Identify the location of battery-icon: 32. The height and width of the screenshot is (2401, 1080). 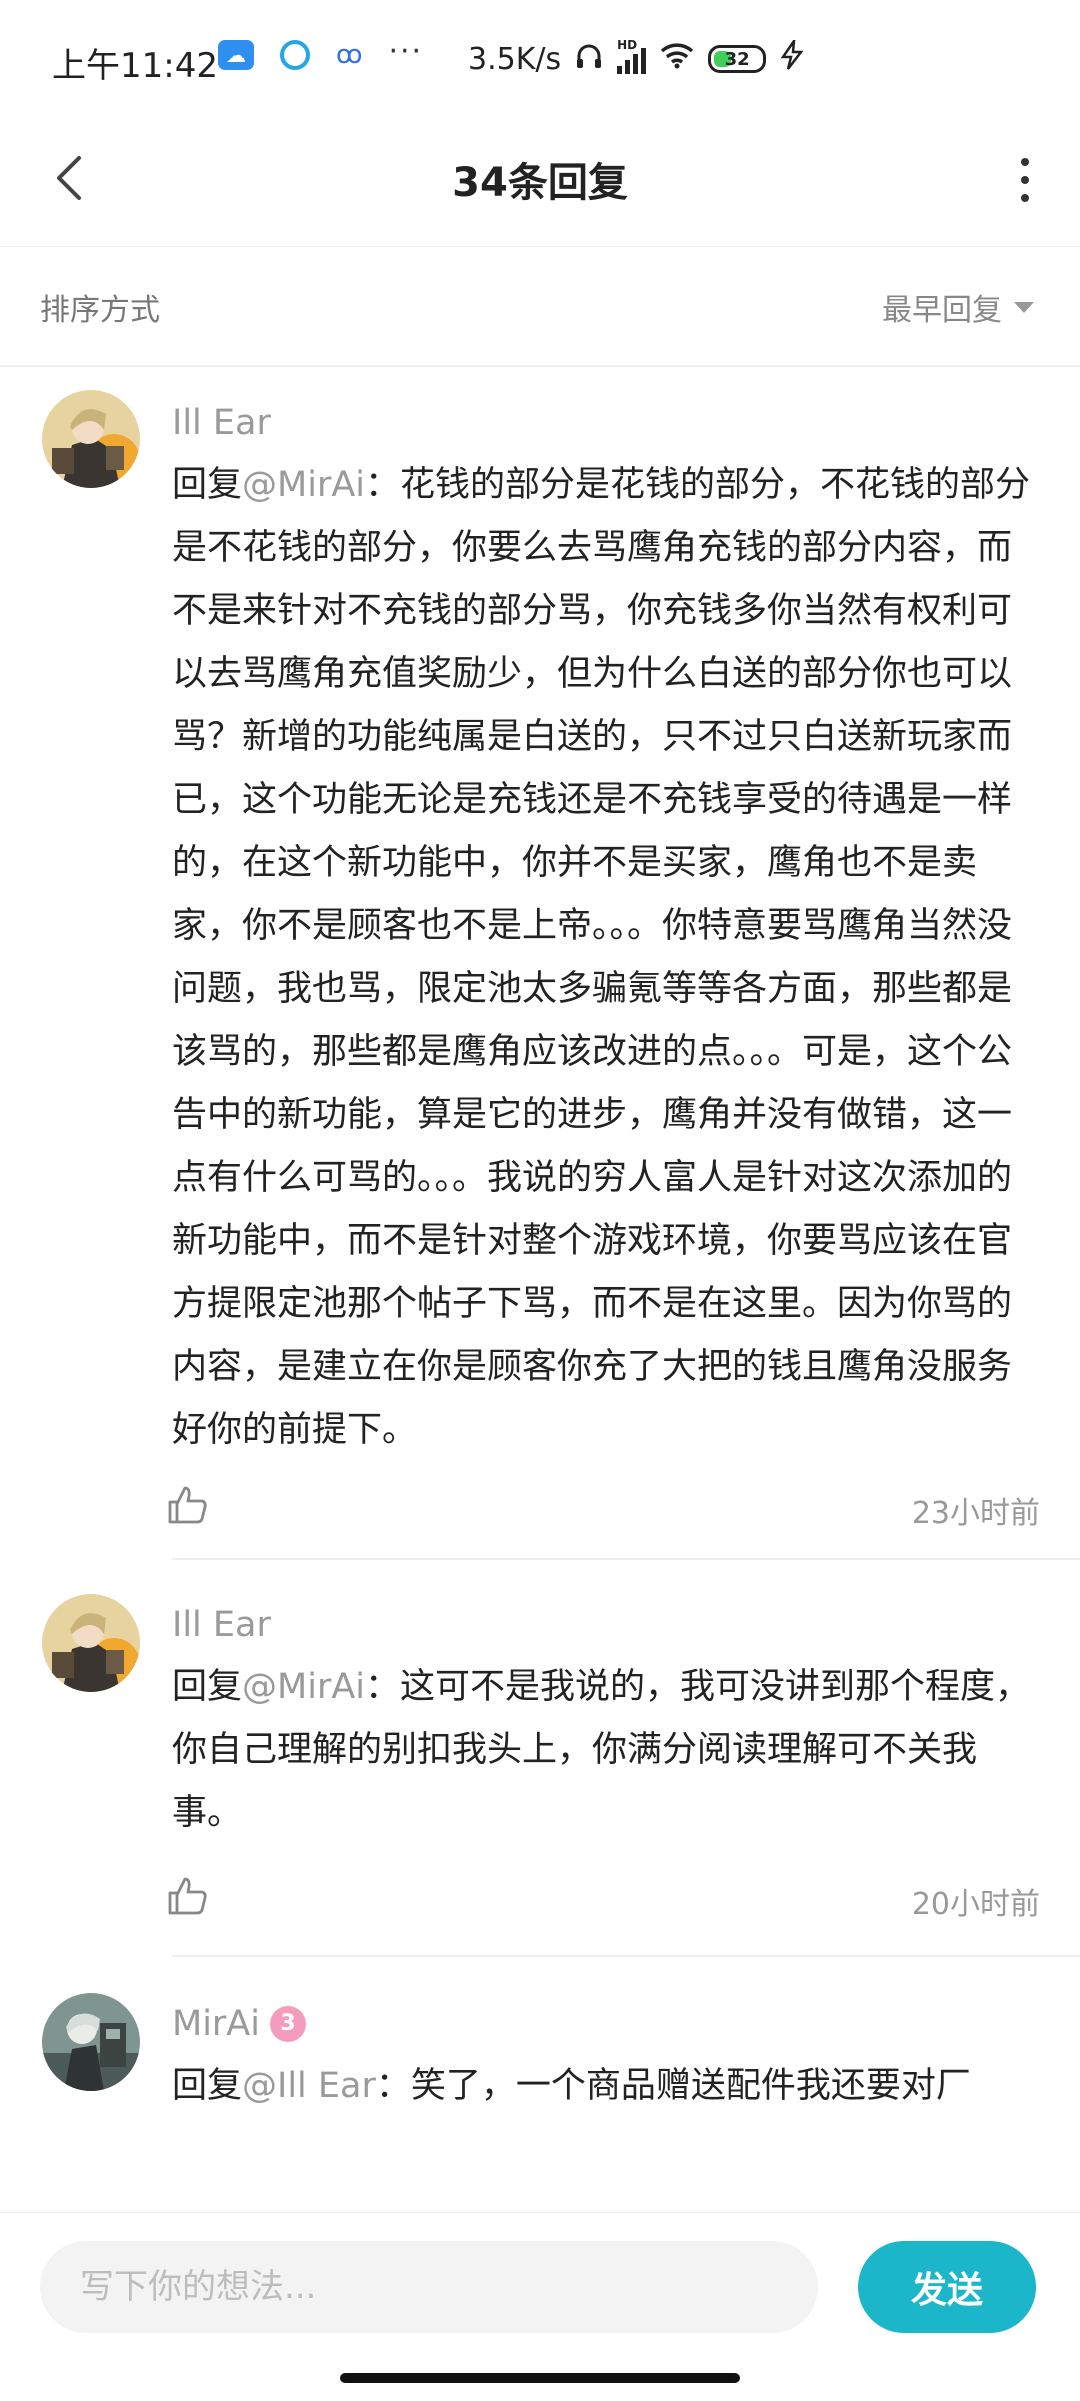
(737, 59).